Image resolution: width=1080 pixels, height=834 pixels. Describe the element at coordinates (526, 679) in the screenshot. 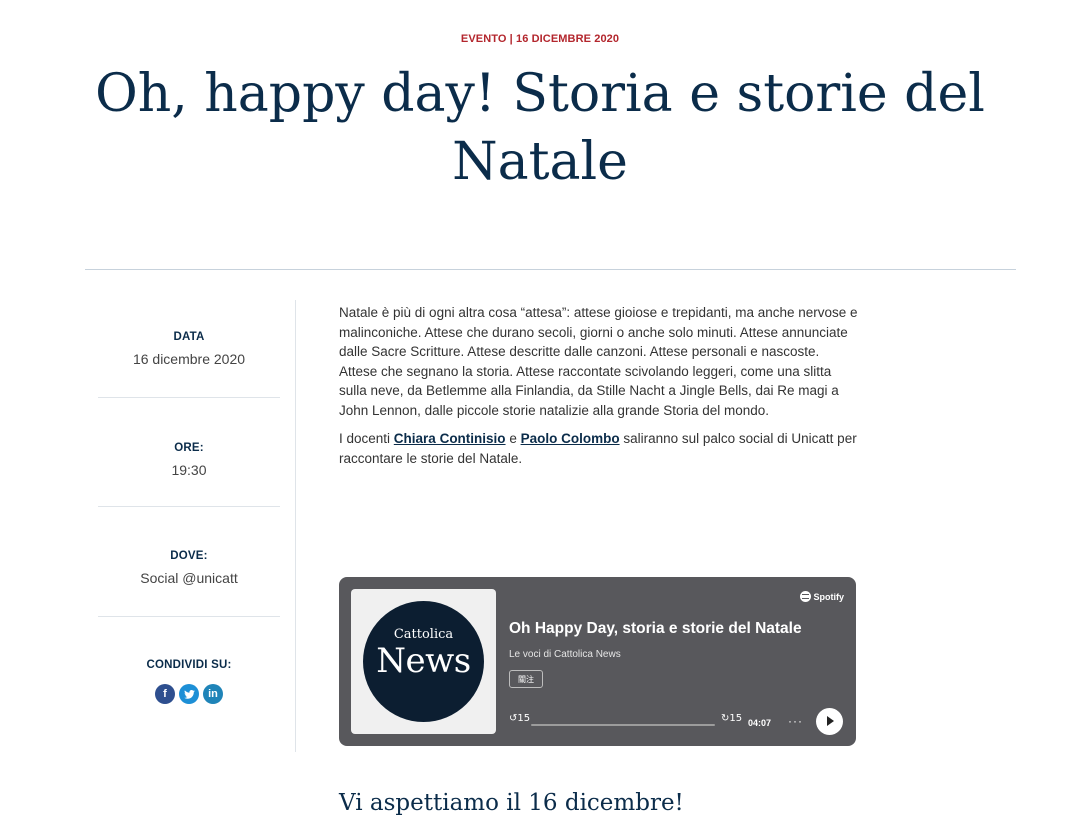

I see `follow-button: 關注` at that location.